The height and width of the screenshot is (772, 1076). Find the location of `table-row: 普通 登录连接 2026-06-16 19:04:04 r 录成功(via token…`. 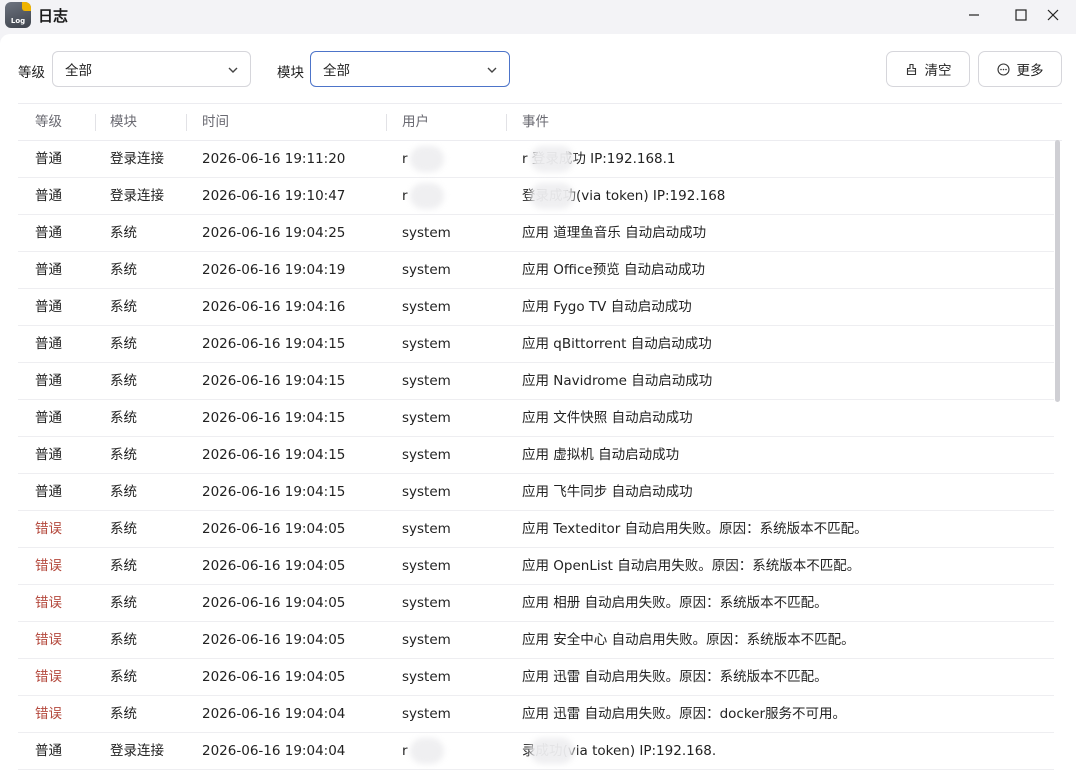

table-row: 普通 登录连接 2026-06-16 19:04:04 r 录成功(via token… is located at coordinates (536, 751).